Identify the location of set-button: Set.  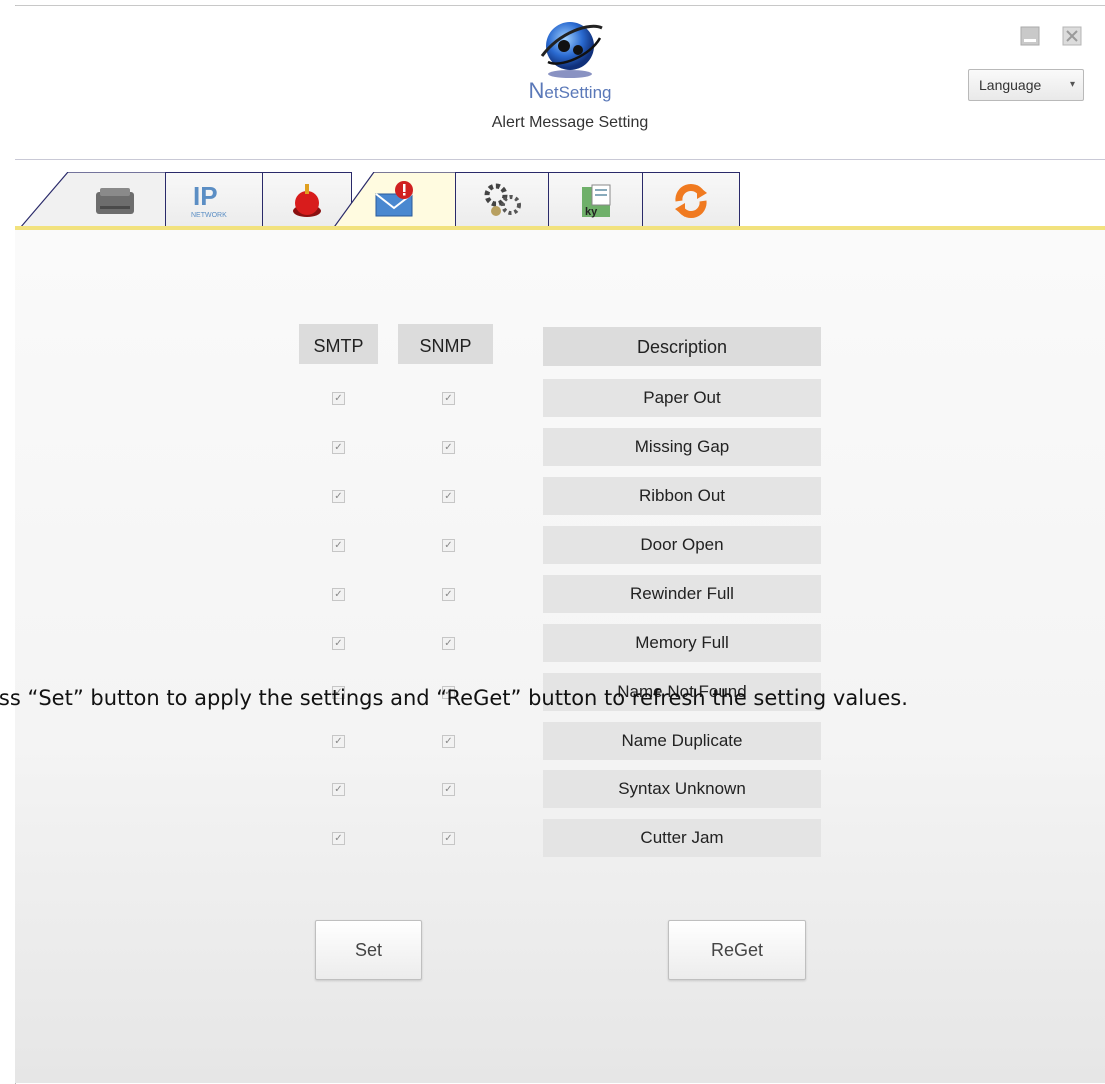
(368, 950).